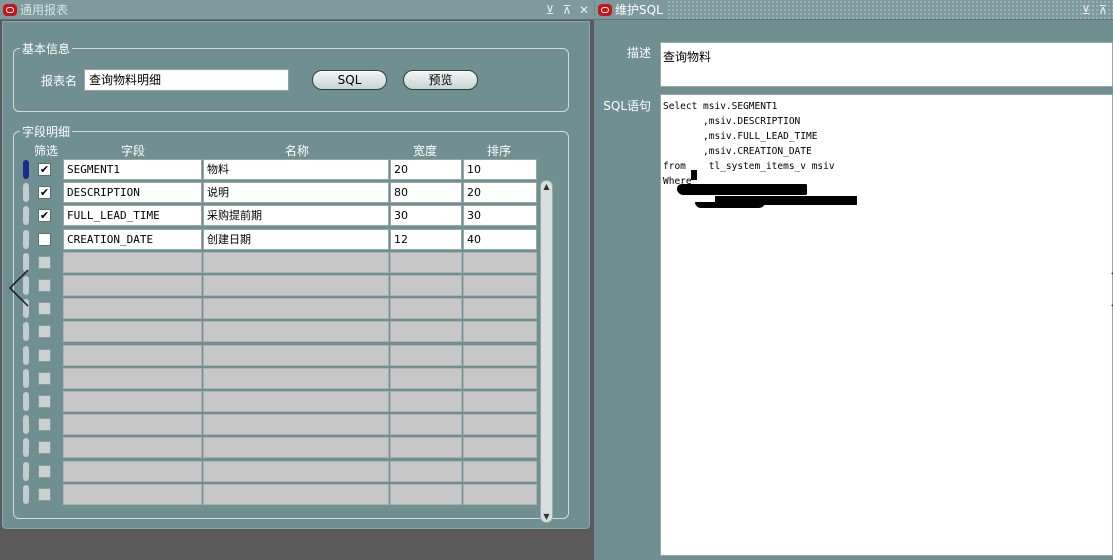 This screenshot has height=560, width=1113. Describe the element at coordinates (349, 80) in the screenshot. I see `sql-button: SQL` at that location.